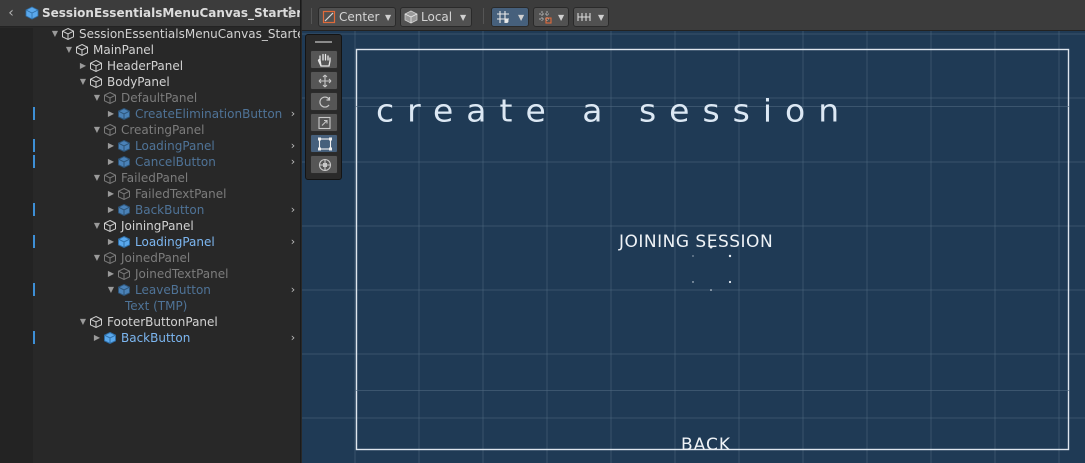 The image size is (1085, 463). I want to click on pivot-mode-dropdown: Center ▼, so click(357, 17).